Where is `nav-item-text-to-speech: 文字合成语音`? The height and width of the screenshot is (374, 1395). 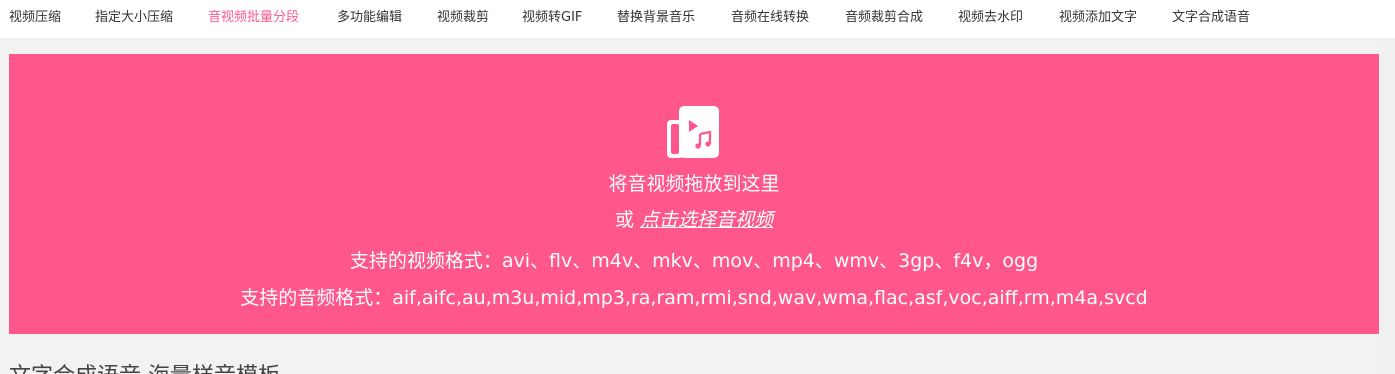
nav-item-text-to-speech: 文字合成语音 is located at coordinates (1211, 18).